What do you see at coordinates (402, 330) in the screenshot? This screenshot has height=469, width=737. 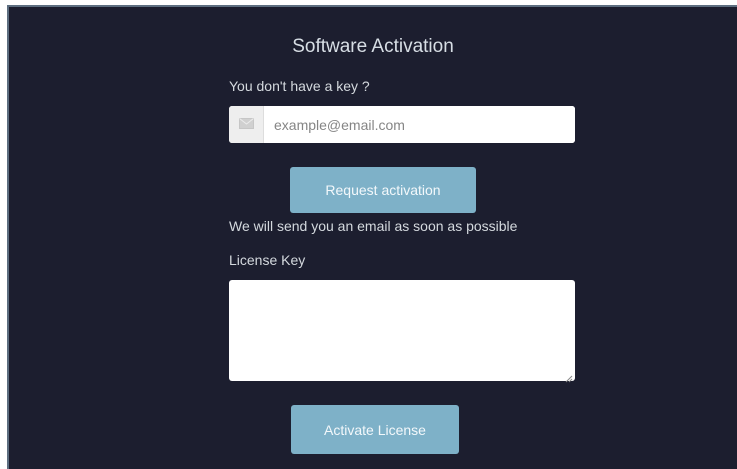 I see `license-key-textarea` at bounding box center [402, 330].